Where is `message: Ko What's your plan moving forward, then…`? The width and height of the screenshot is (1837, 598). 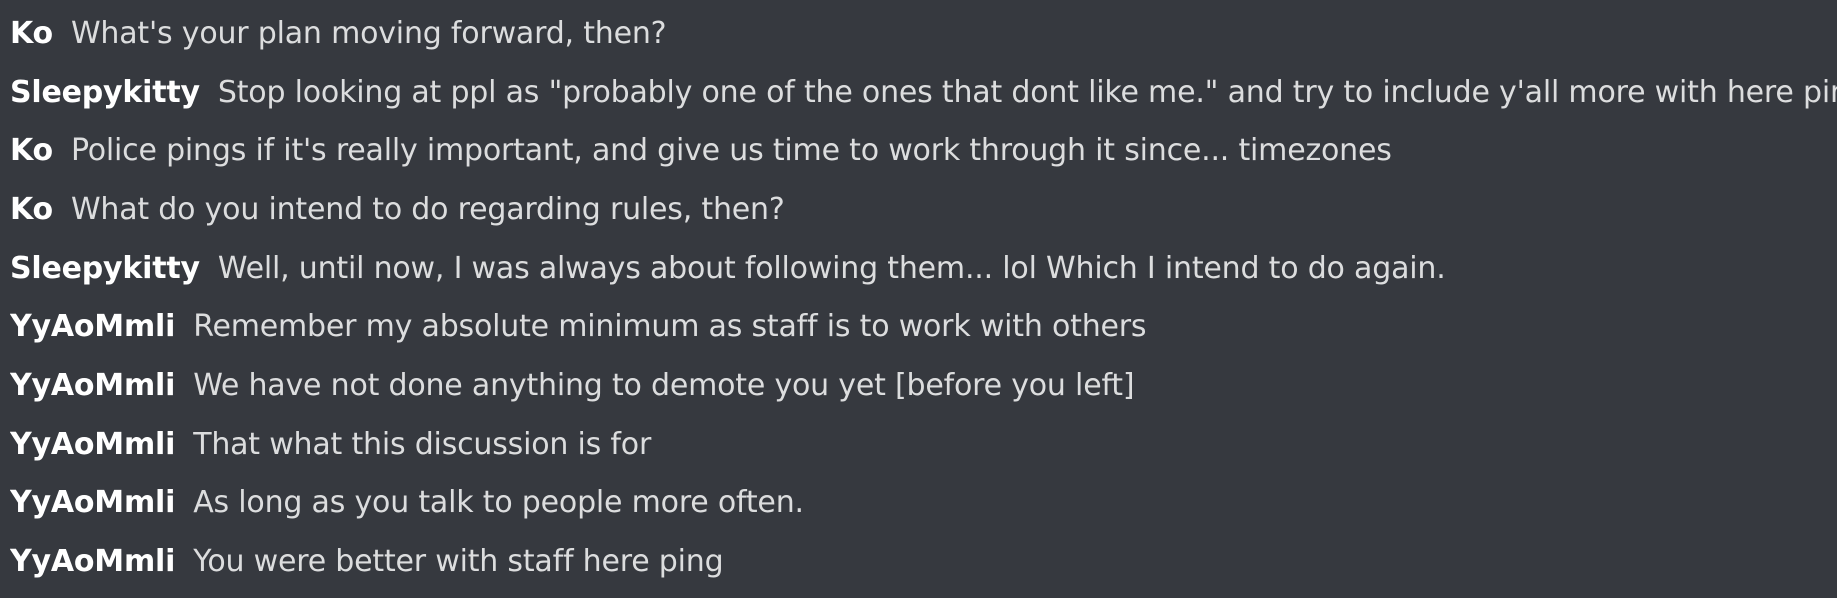
message: Ko What's your plan moving forward, then… is located at coordinates (923, 33).